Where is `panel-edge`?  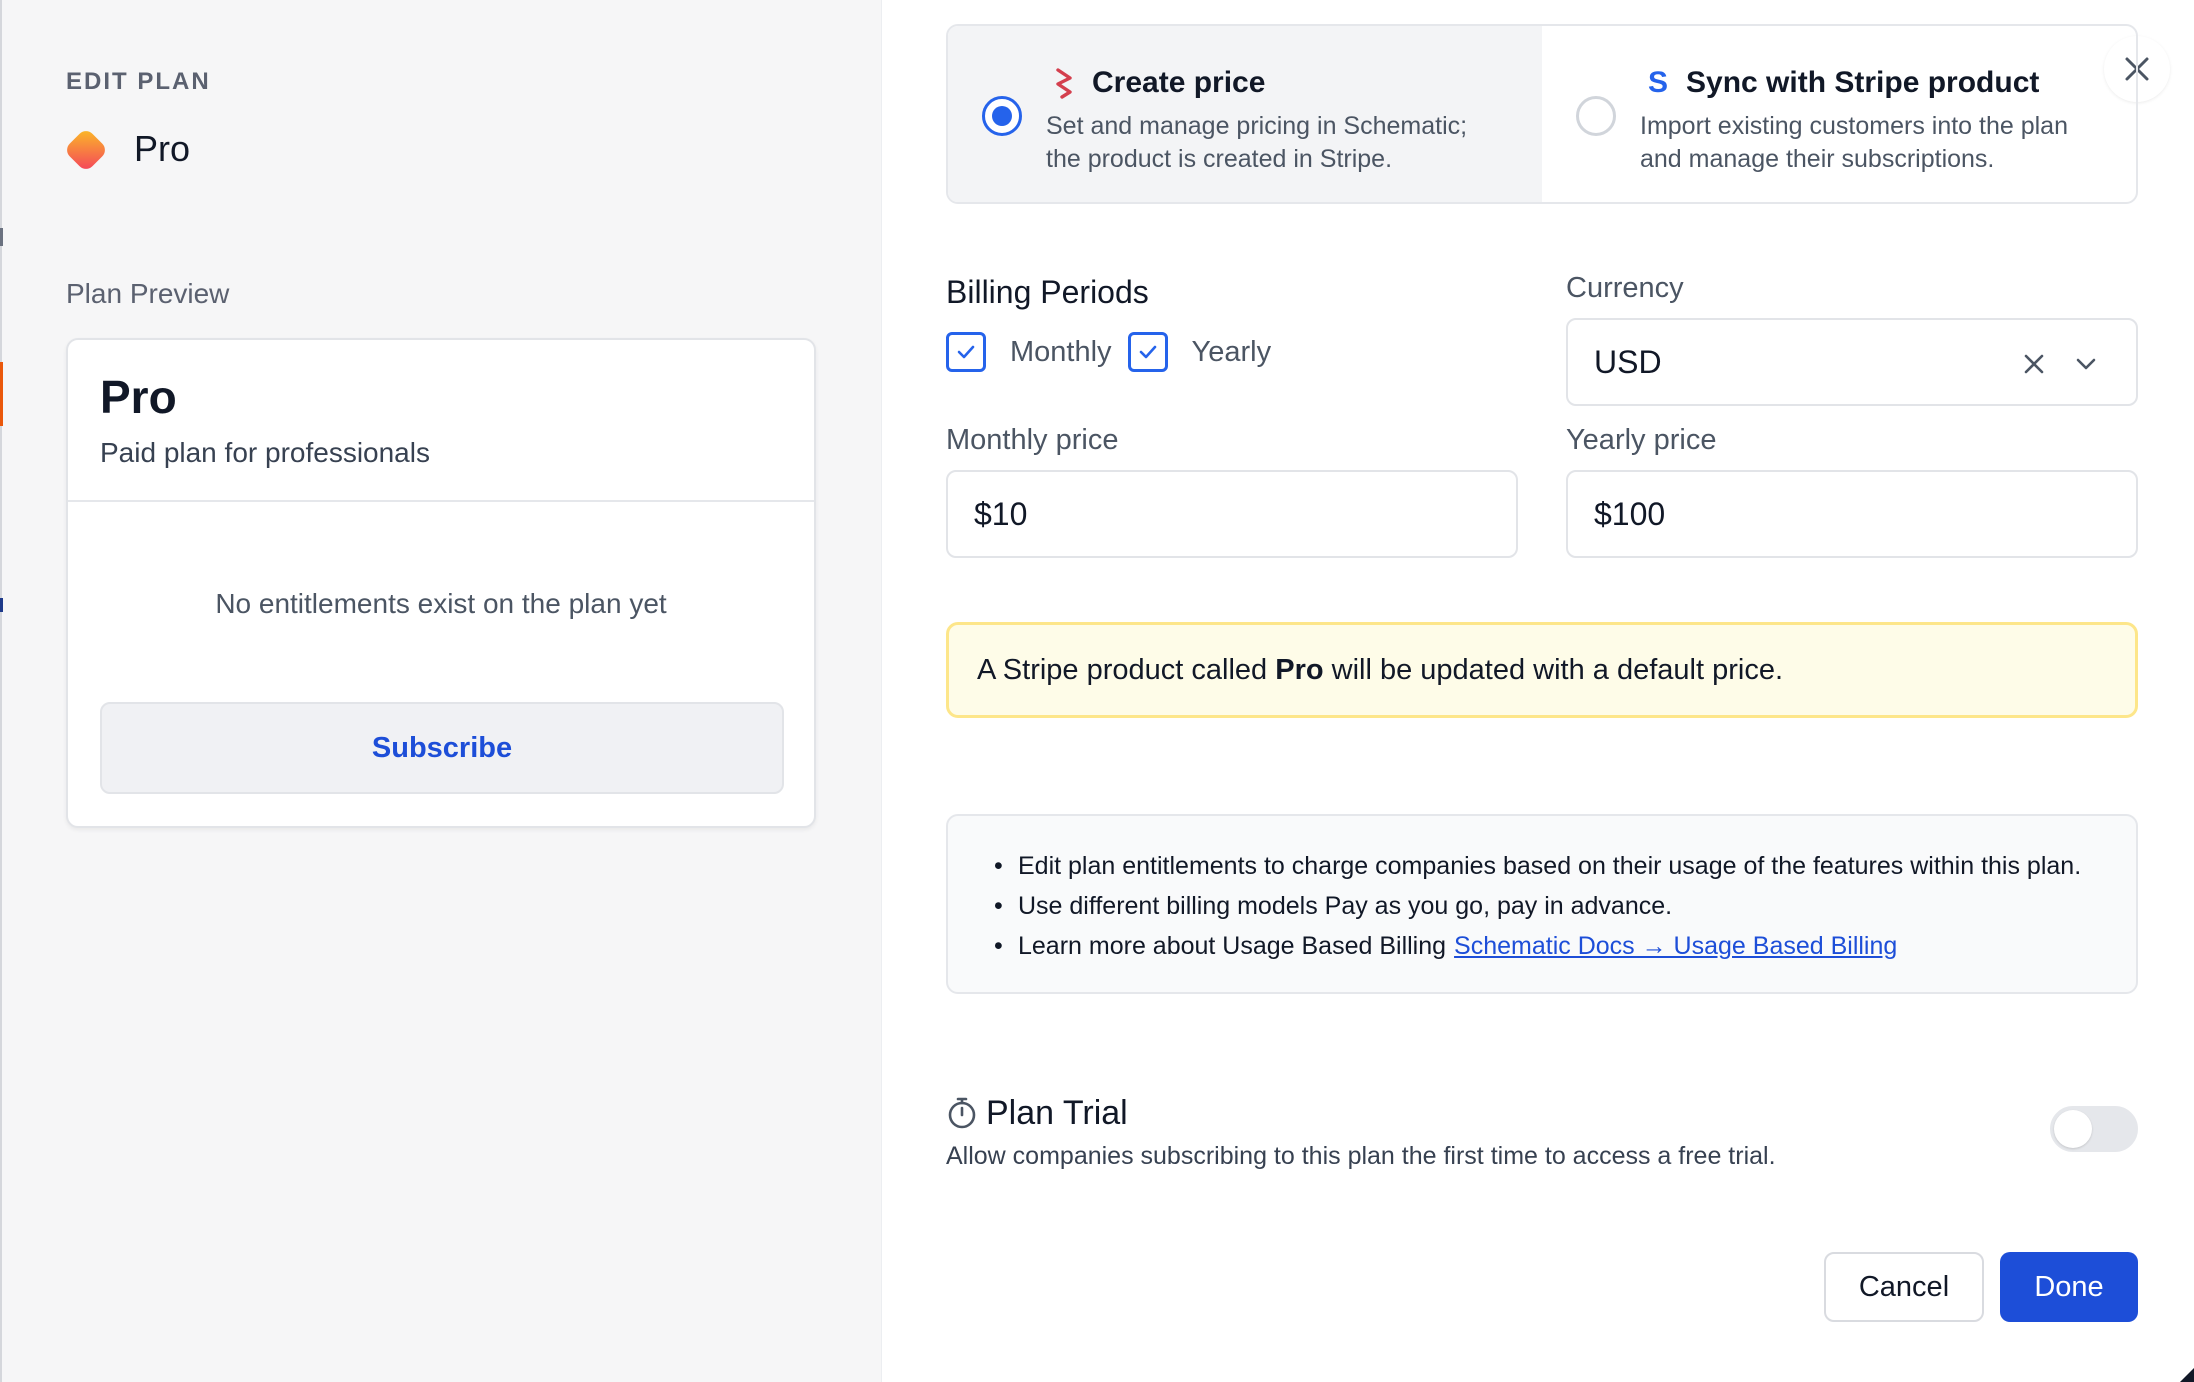 panel-edge is located at coordinates (1, 691).